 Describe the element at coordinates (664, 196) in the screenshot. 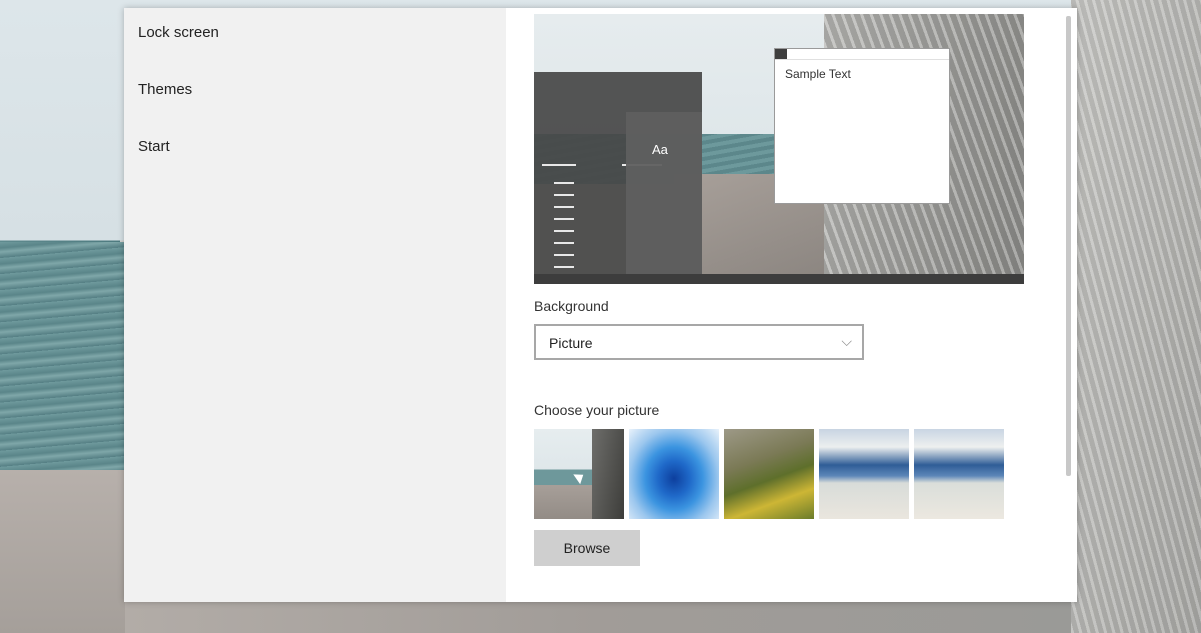

I see `preview-tile: Aa` at that location.